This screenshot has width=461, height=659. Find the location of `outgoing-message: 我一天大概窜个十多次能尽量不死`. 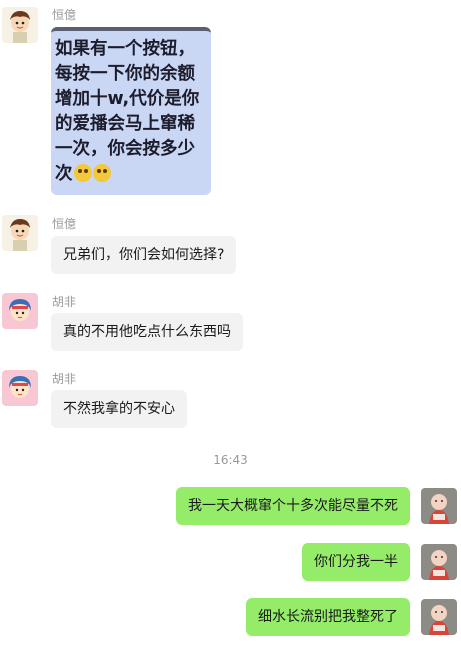

outgoing-message: 我一天大概窜个十多次能尽量不死 is located at coordinates (293, 506).